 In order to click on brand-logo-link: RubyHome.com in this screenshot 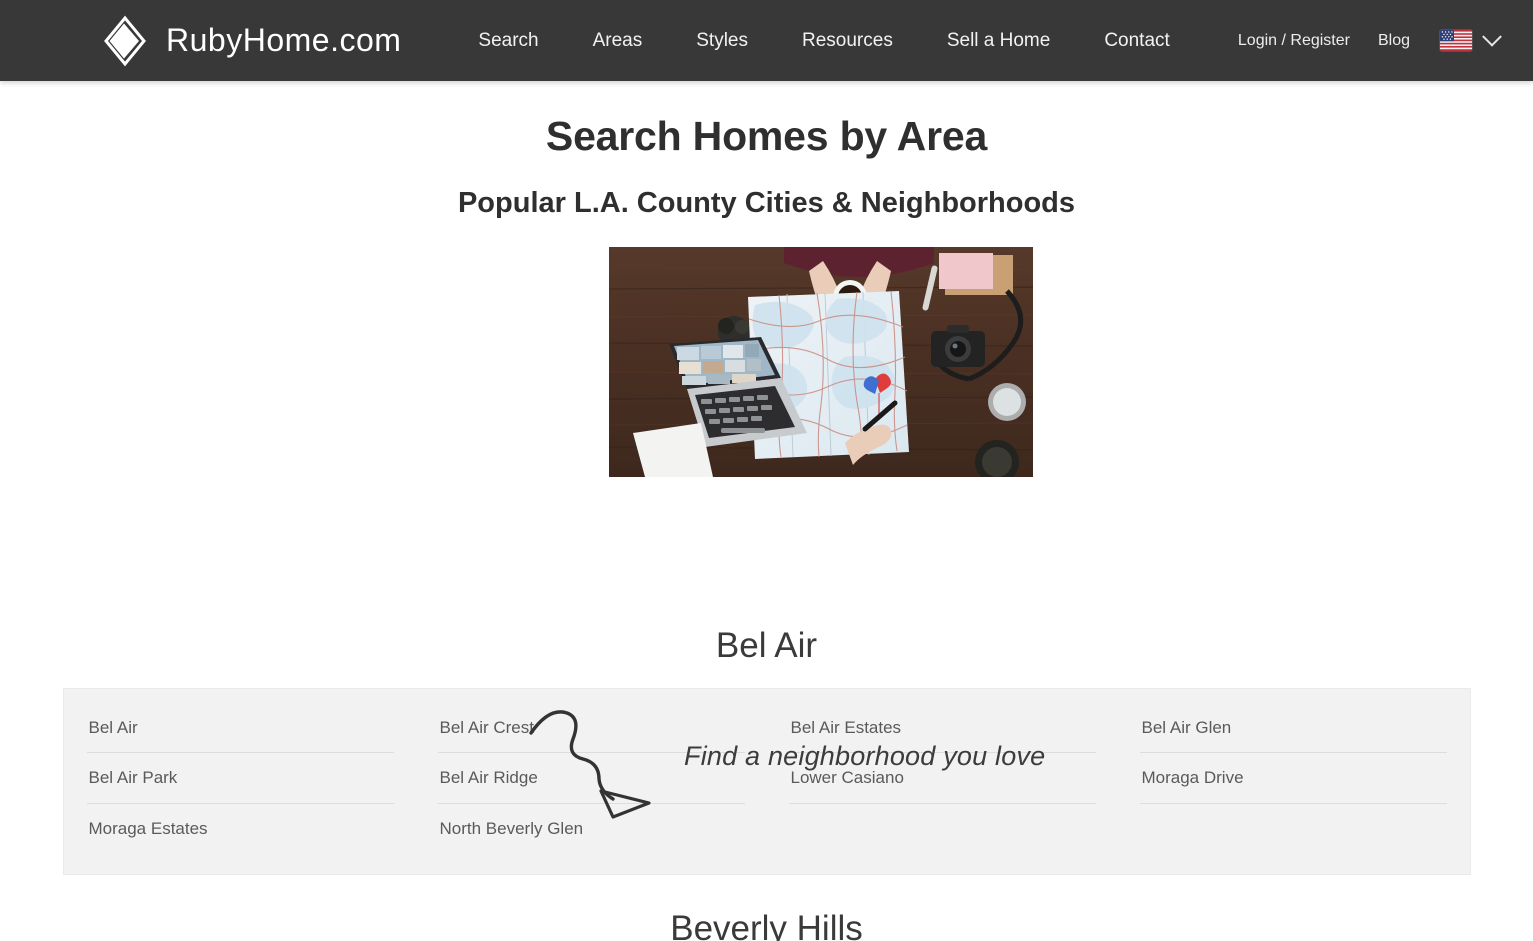, I will do `click(249, 41)`.